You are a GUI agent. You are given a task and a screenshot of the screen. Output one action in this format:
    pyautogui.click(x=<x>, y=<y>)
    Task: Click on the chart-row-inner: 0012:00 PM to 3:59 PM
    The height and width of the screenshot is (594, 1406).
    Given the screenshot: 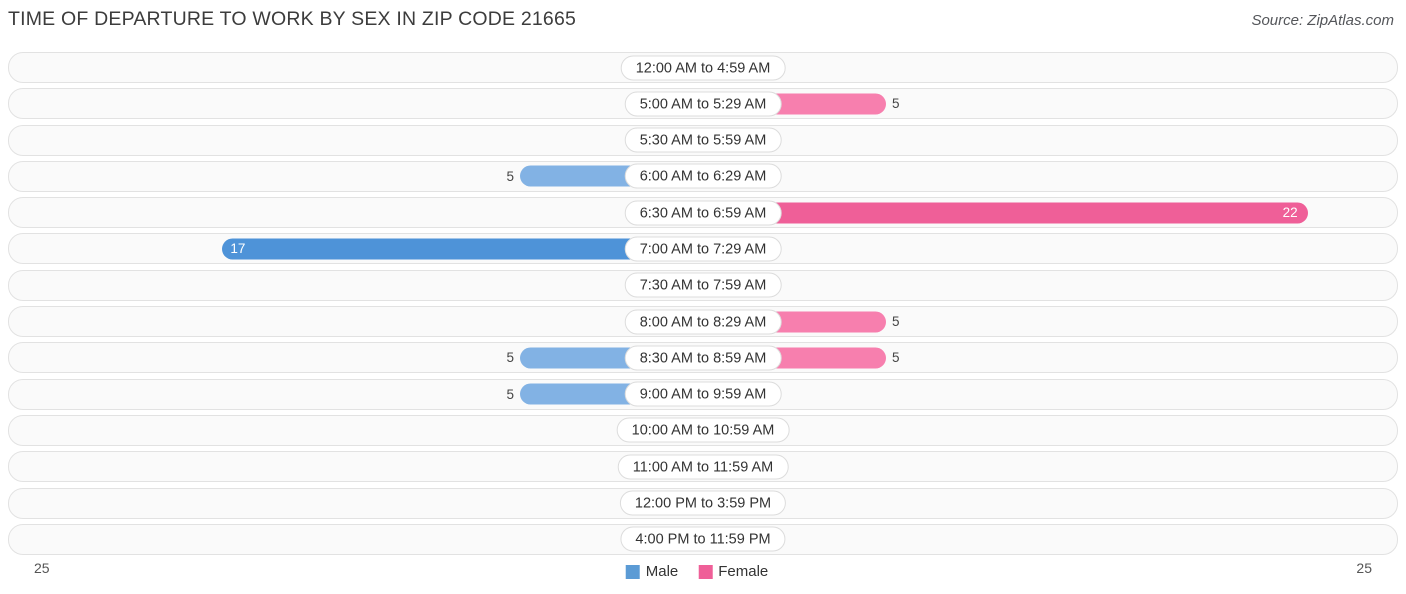 What is the action you would take?
    pyautogui.click(x=703, y=503)
    